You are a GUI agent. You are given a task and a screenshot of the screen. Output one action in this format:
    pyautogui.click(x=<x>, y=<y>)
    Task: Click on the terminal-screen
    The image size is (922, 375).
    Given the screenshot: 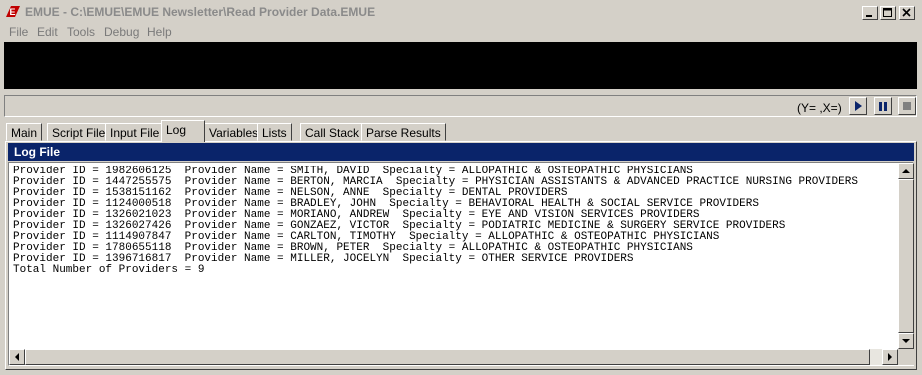 What is the action you would take?
    pyautogui.click(x=460, y=65)
    